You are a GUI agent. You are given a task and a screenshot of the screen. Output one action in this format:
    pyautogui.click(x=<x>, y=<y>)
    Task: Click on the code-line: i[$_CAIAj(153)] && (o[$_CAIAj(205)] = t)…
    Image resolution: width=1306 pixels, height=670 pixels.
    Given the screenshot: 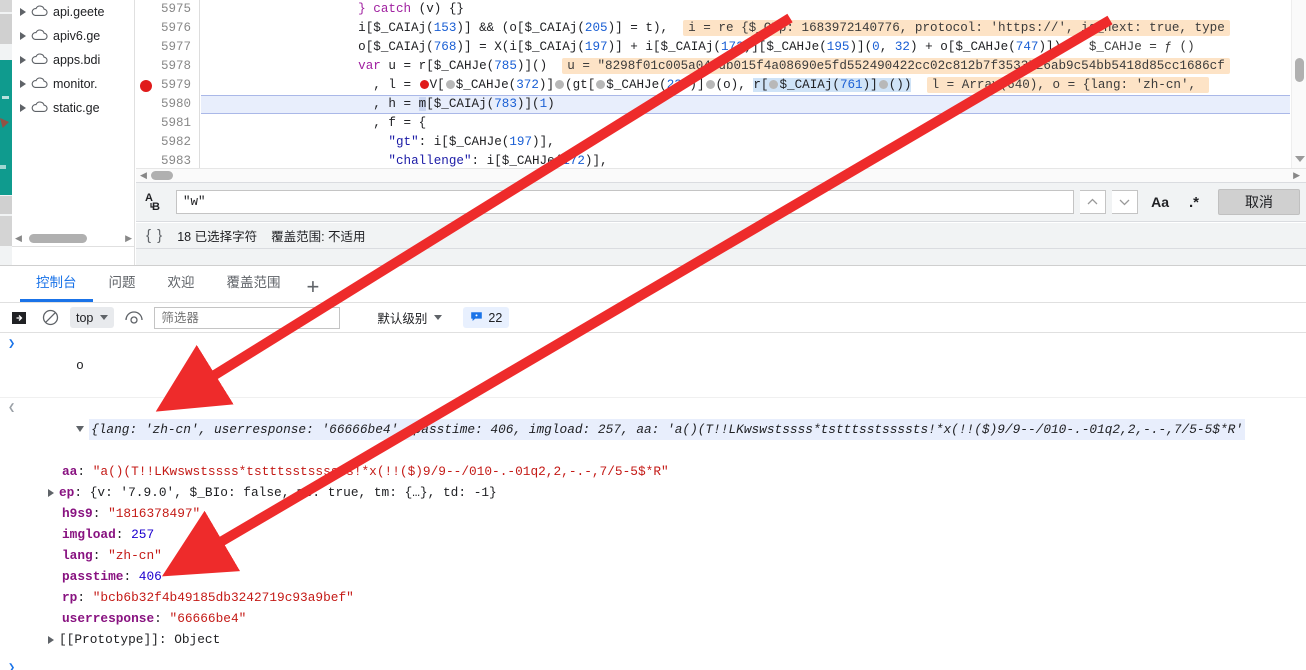 What is the action you would take?
    pyautogui.click(x=745, y=28)
    